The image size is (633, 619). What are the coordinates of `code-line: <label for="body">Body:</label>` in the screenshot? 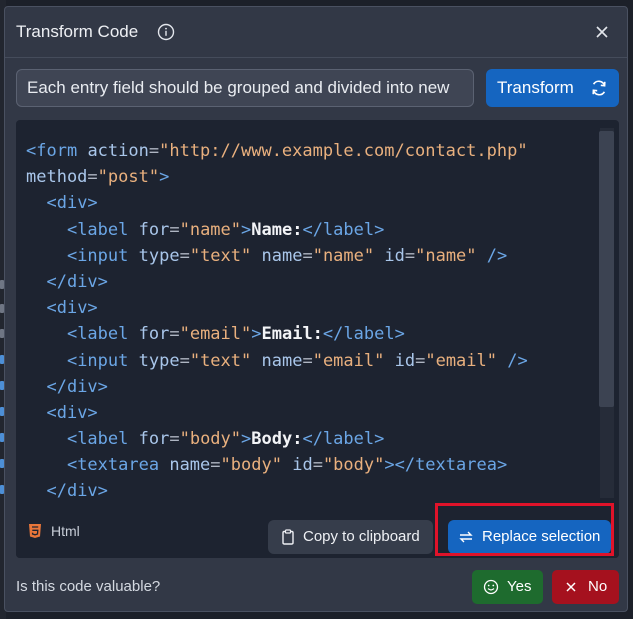 It's located at (277, 439).